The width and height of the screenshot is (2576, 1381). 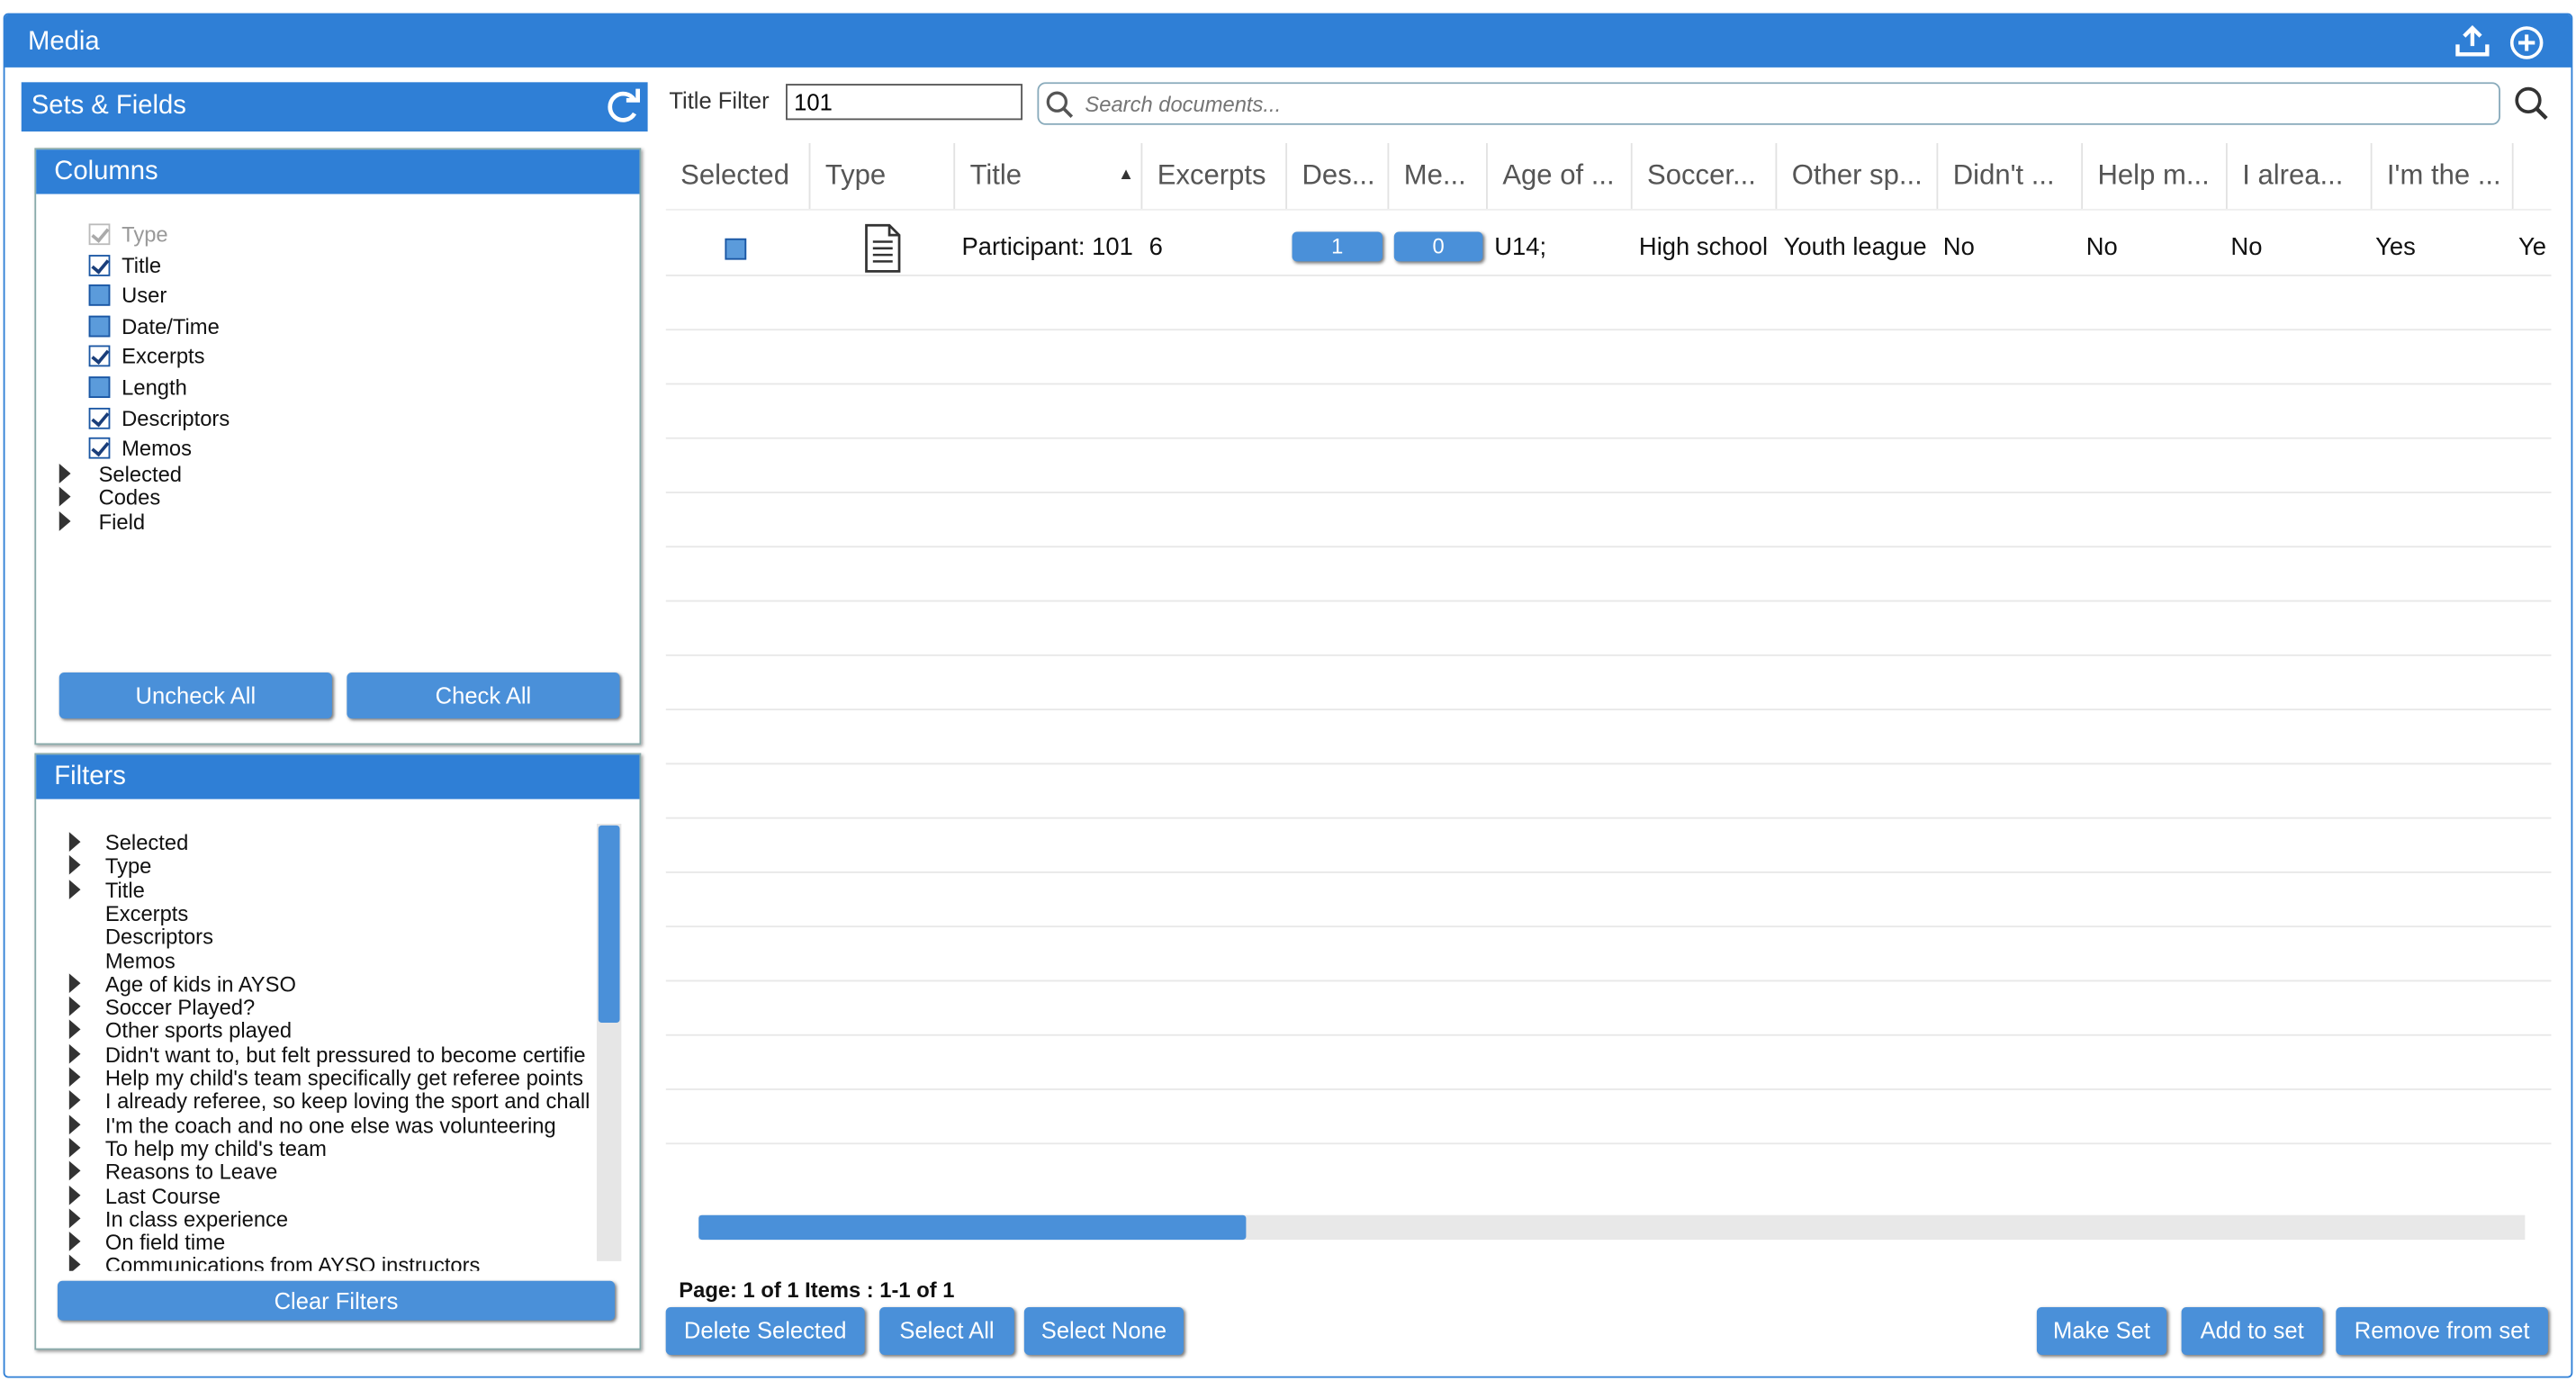 I want to click on filter-item: Selected, so click(x=331, y=842).